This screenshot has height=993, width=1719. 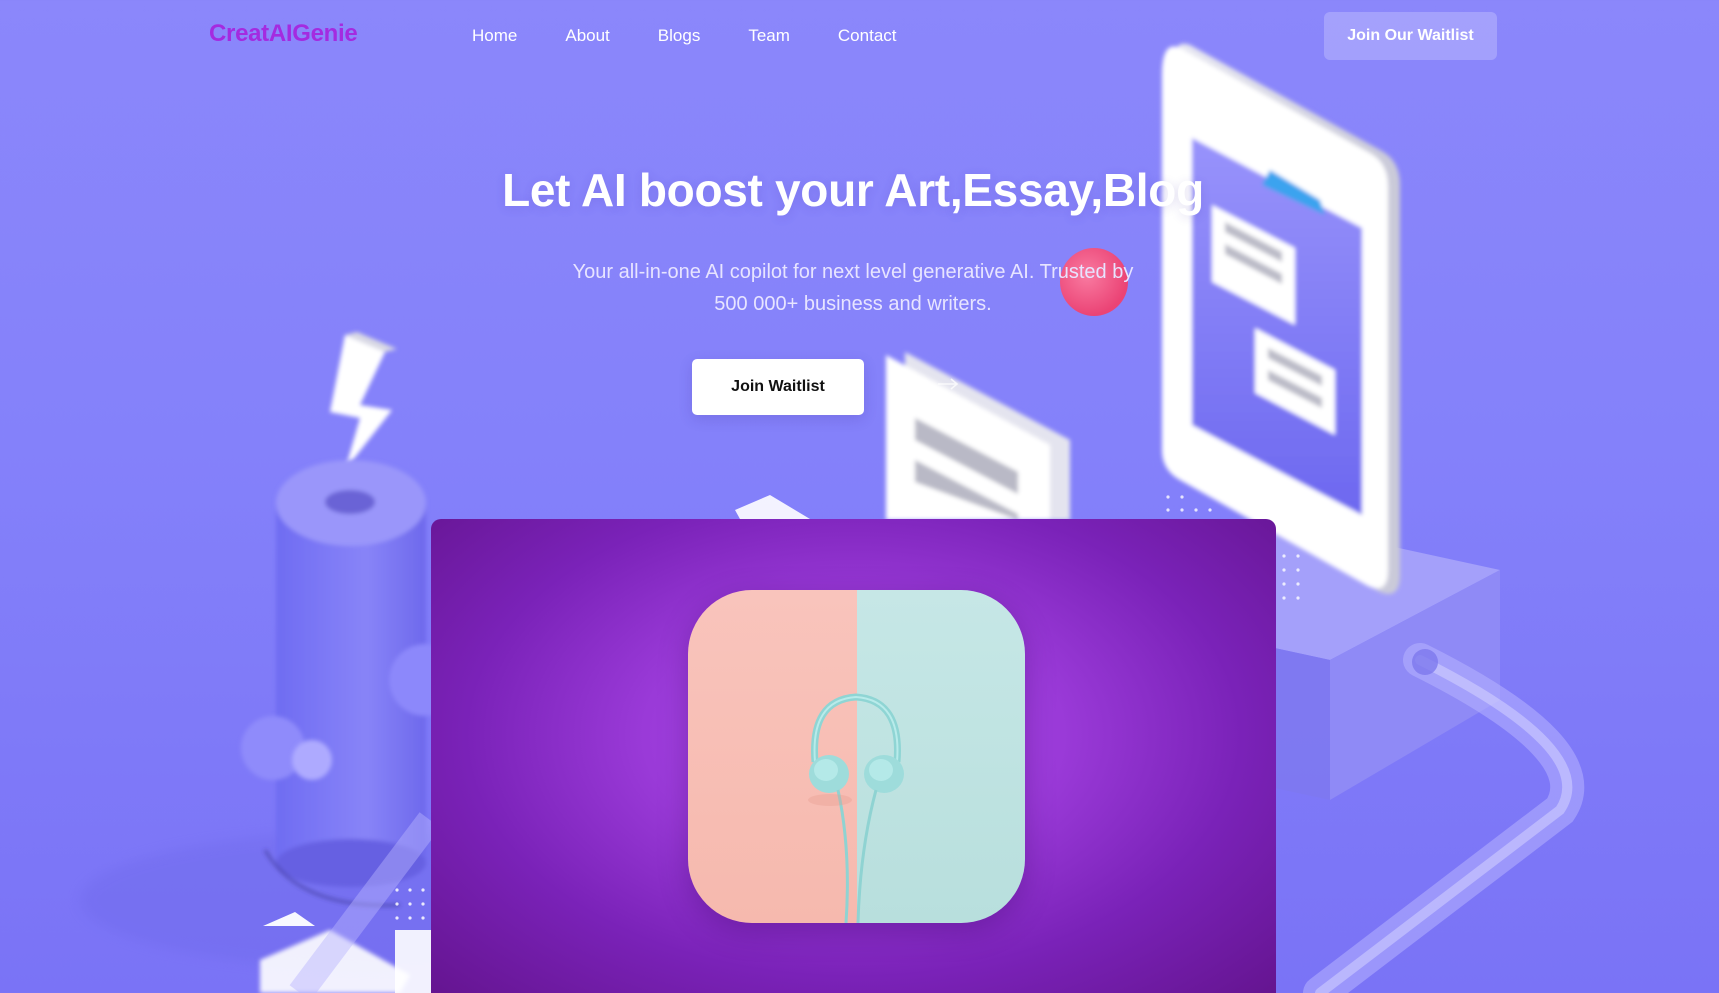 I want to click on nav-link-contact: Contact, so click(x=867, y=36).